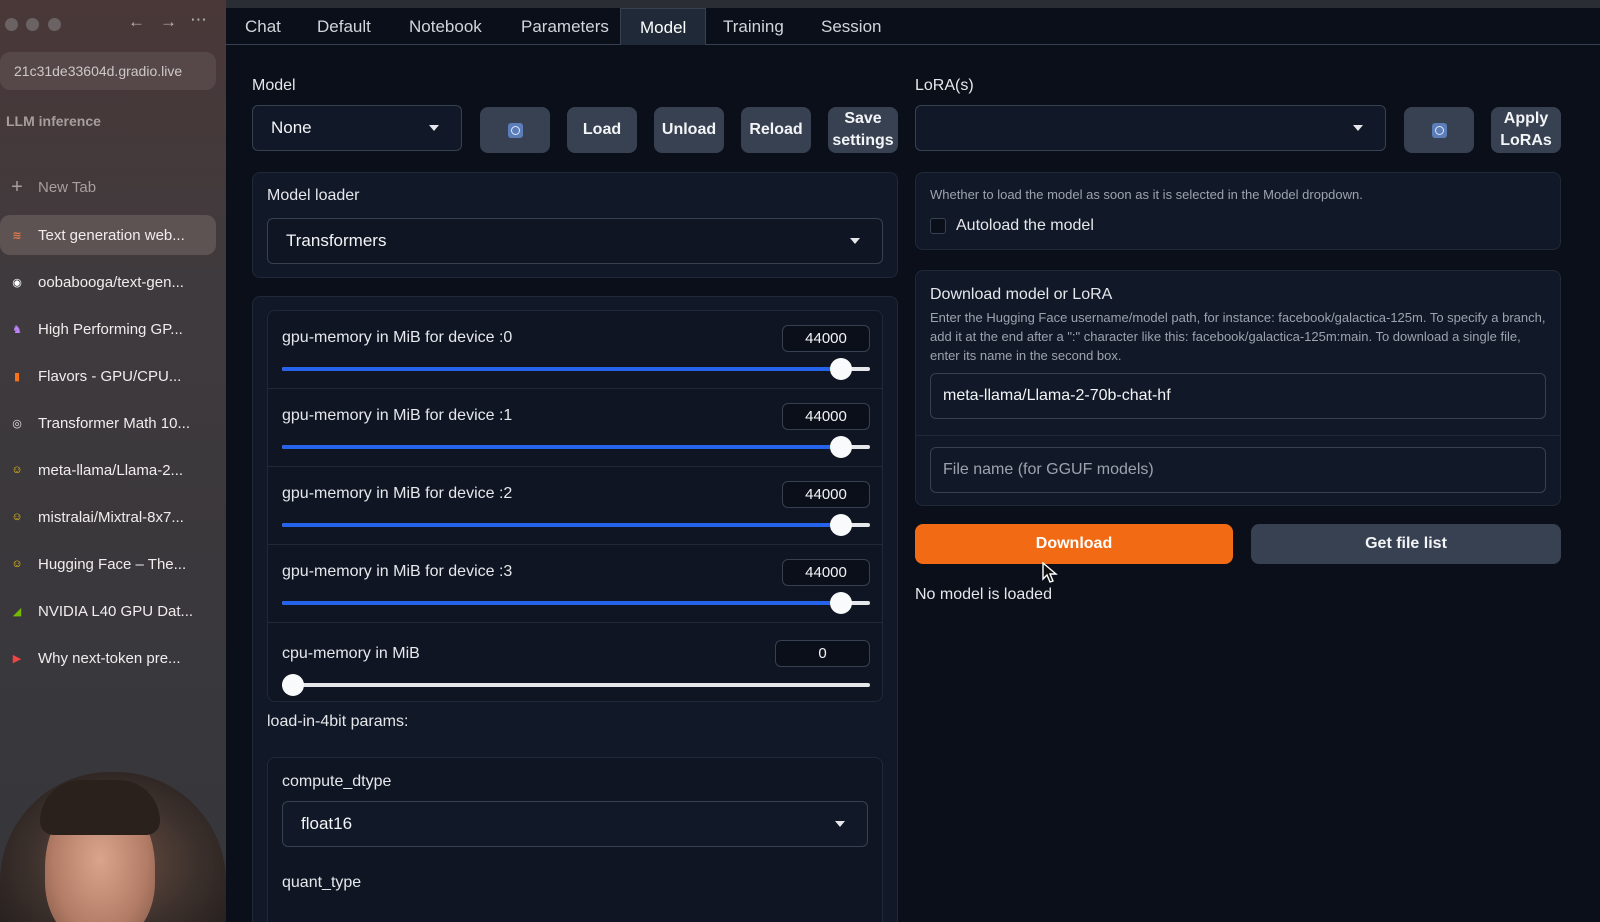  Describe the element at coordinates (1050, 572) in the screenshot. I see `mouse-cursor-icon` at that location.